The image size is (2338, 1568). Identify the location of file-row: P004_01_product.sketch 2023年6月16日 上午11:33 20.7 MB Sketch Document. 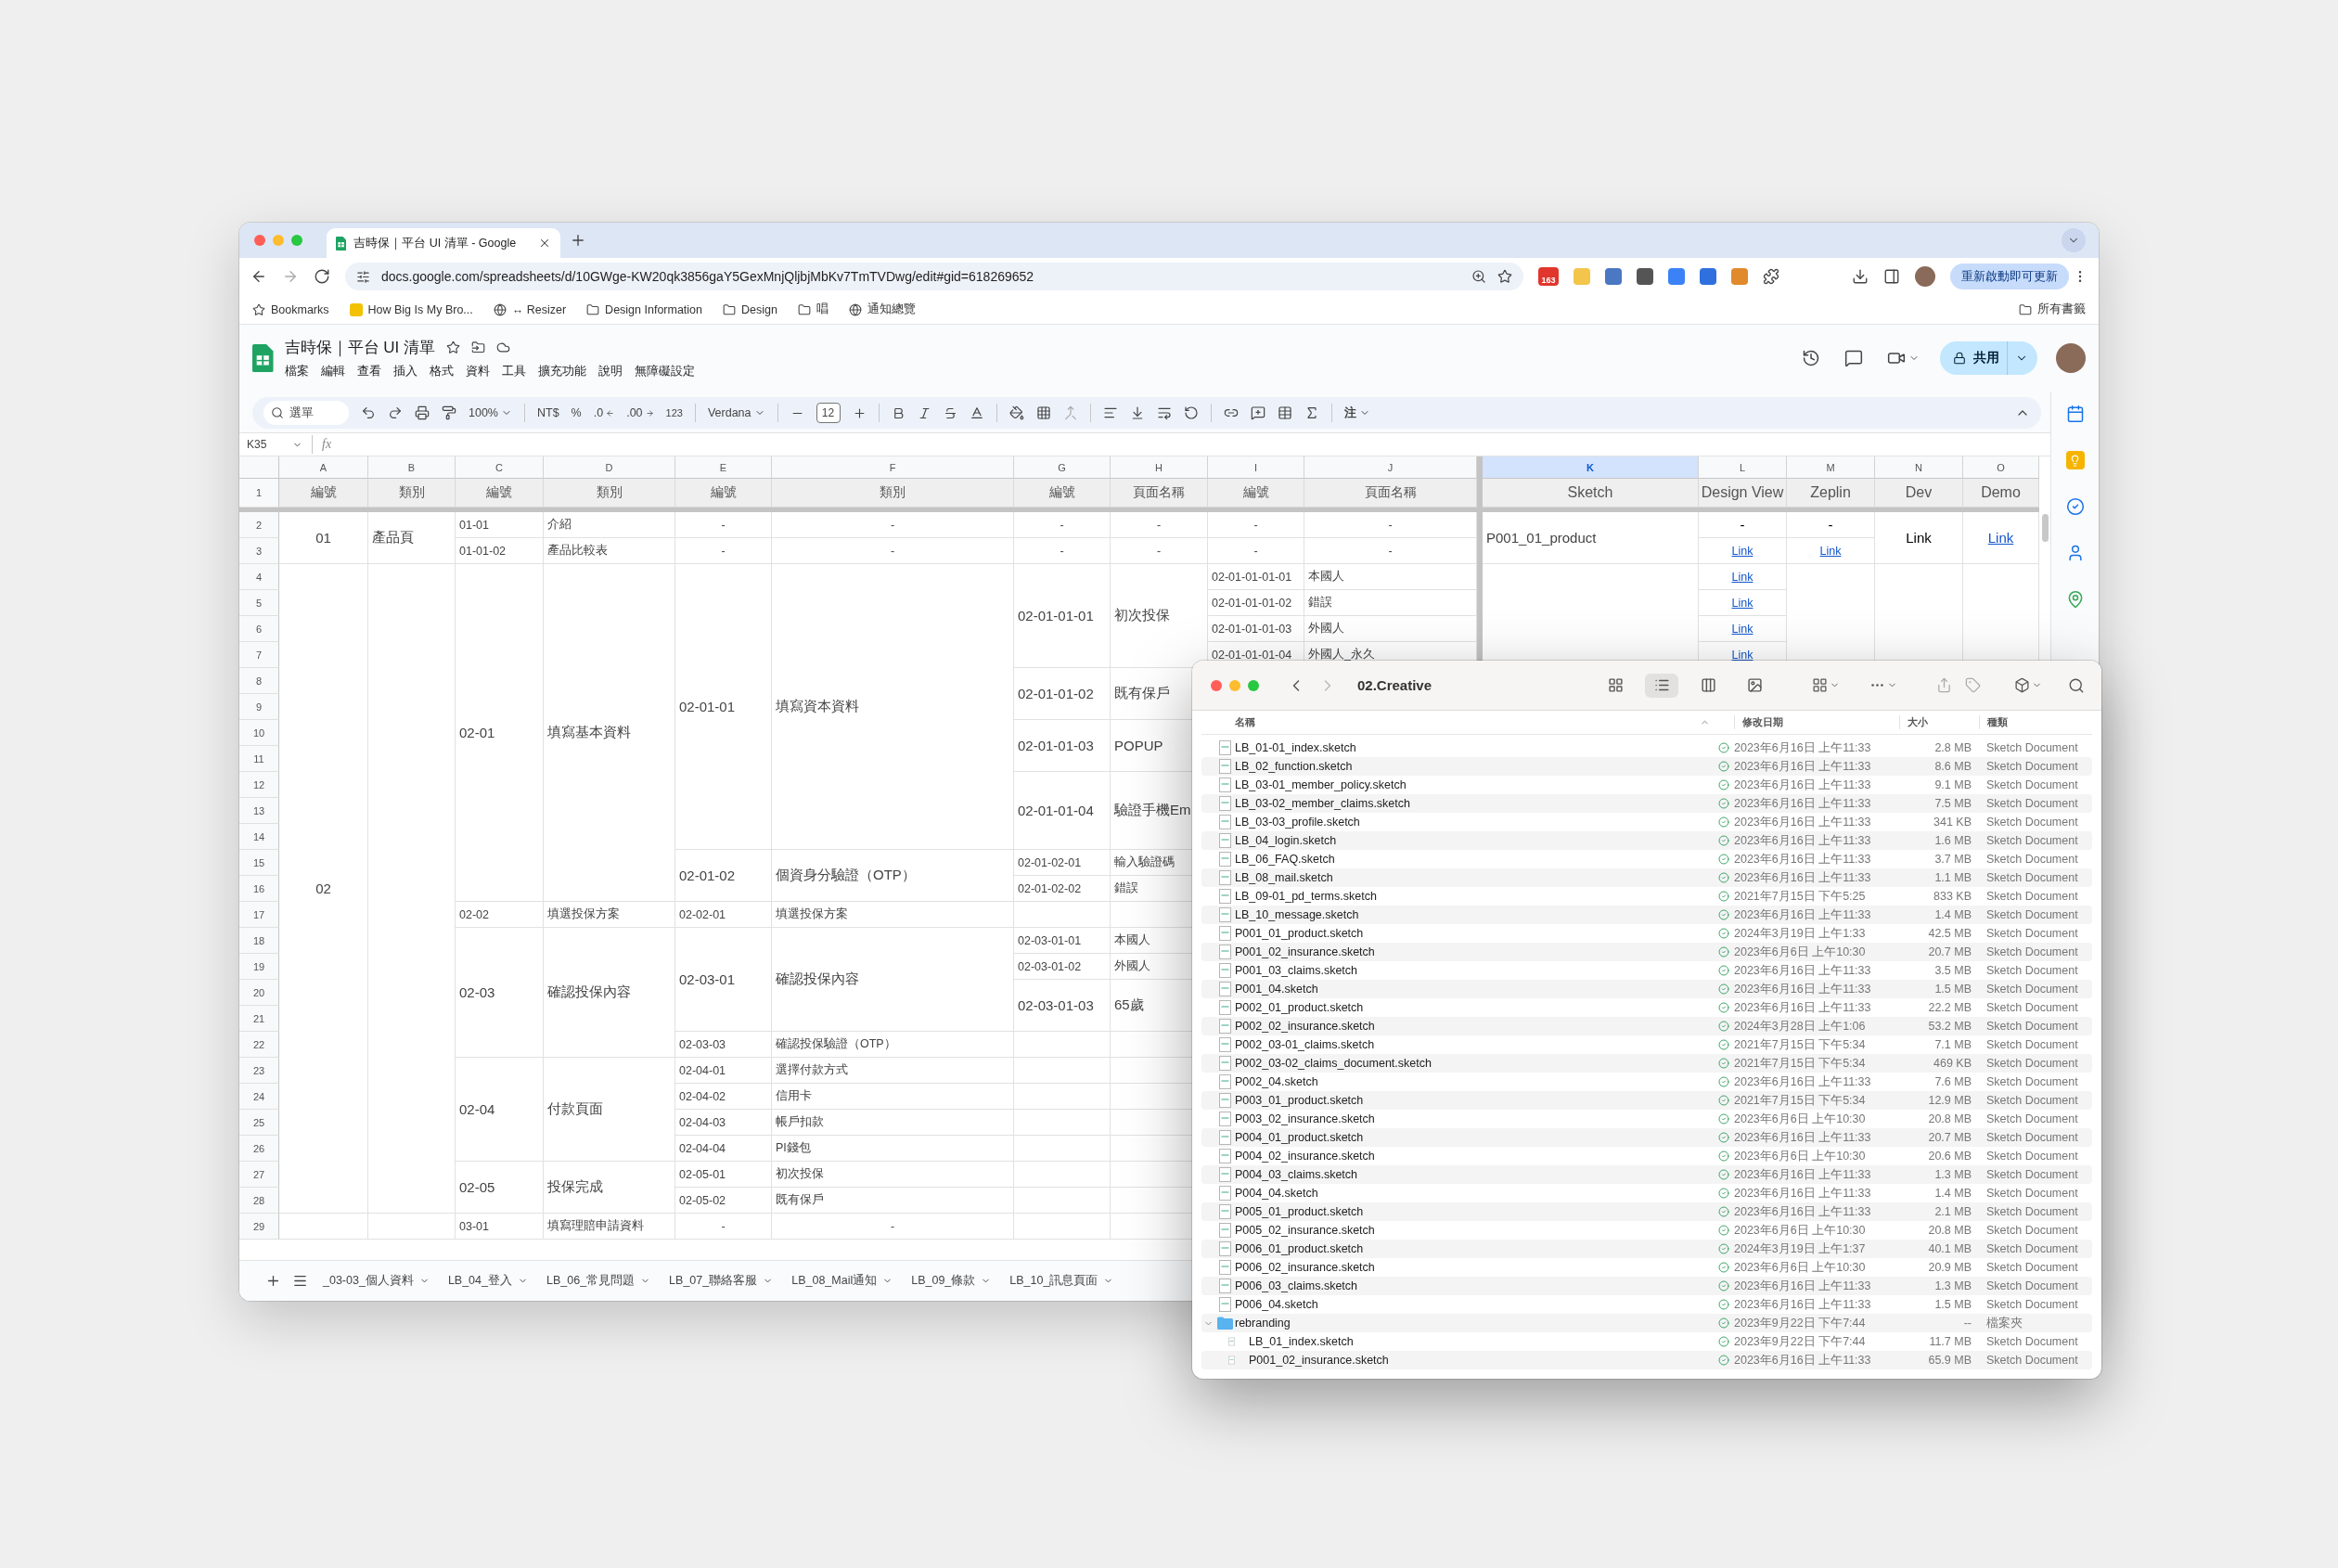
(1647, 1138).